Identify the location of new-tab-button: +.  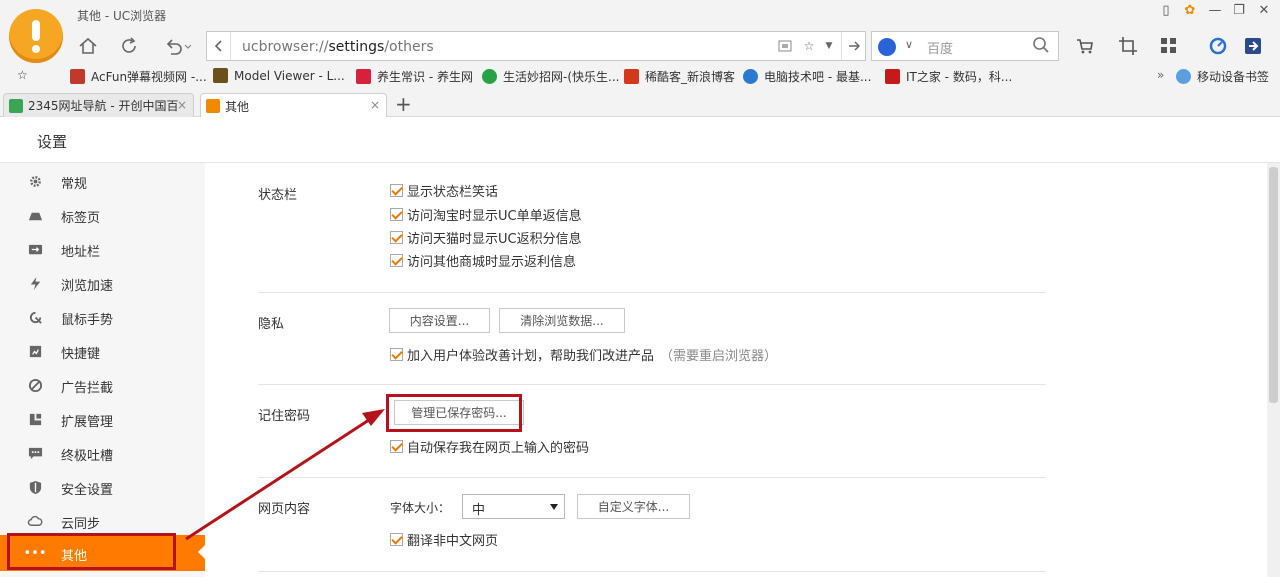
(403, 104).